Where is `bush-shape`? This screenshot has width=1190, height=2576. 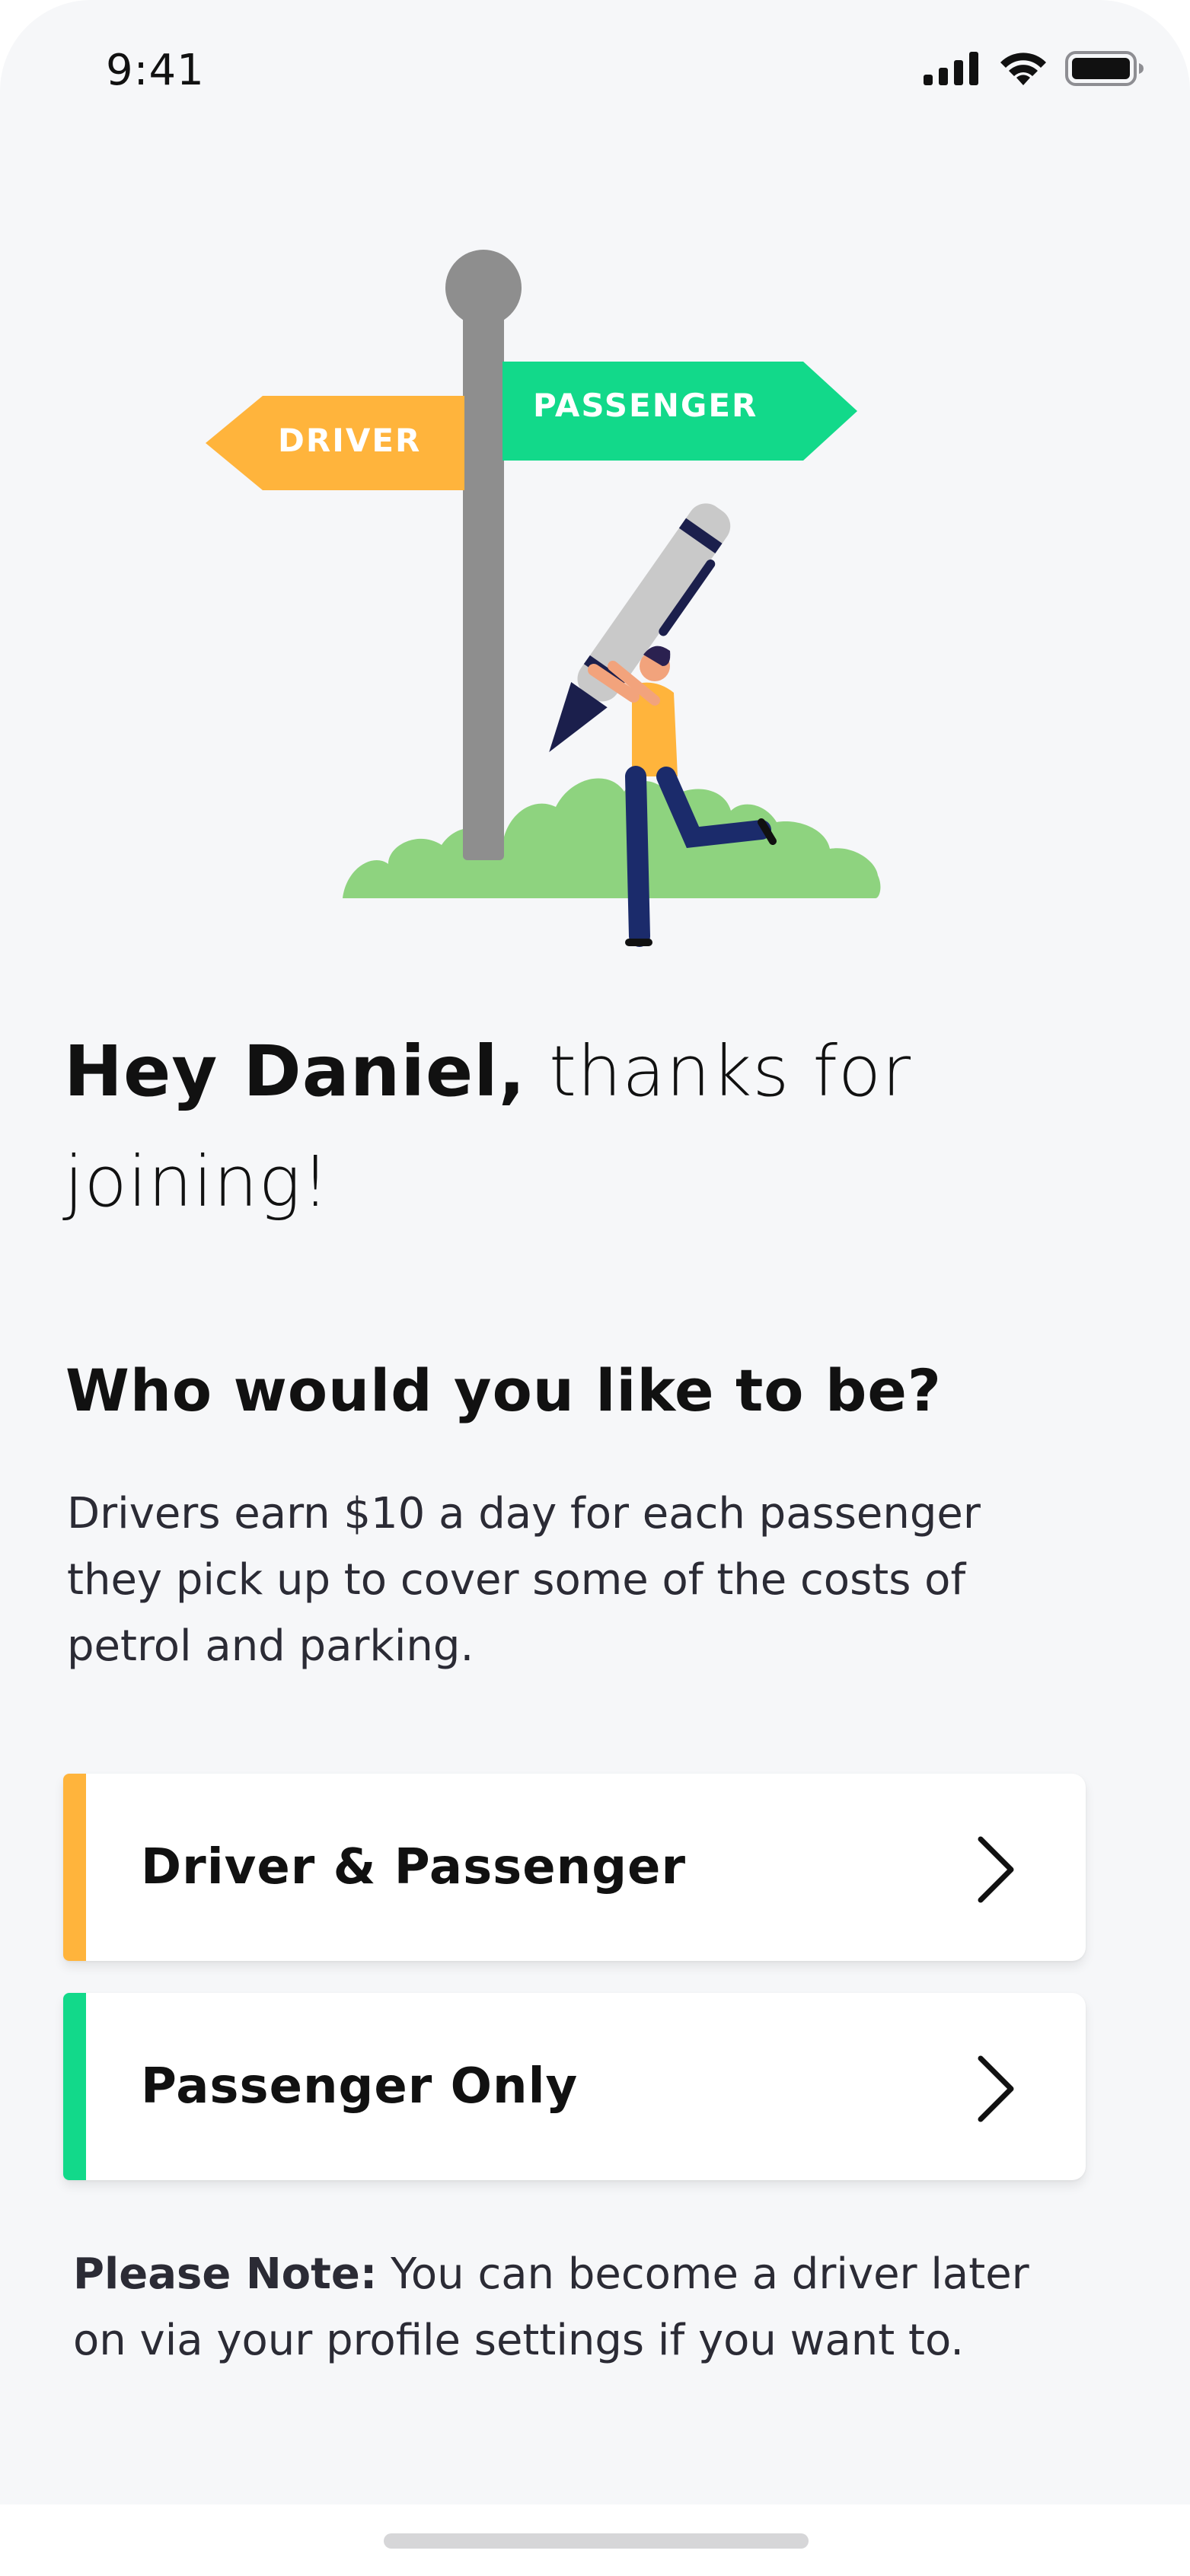 bush-shape is located at coordinates (612, 838).